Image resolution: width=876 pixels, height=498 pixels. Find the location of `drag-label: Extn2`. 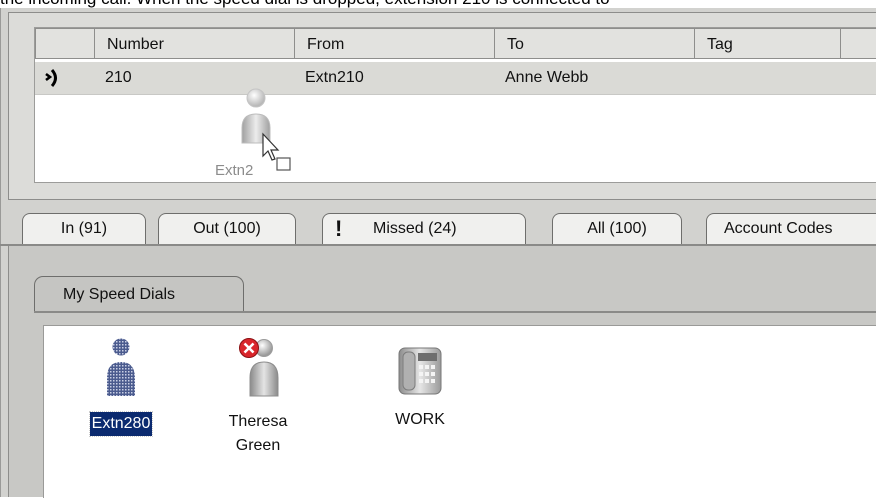

drag-label: Extn2 is located at coordinates (234, 170).